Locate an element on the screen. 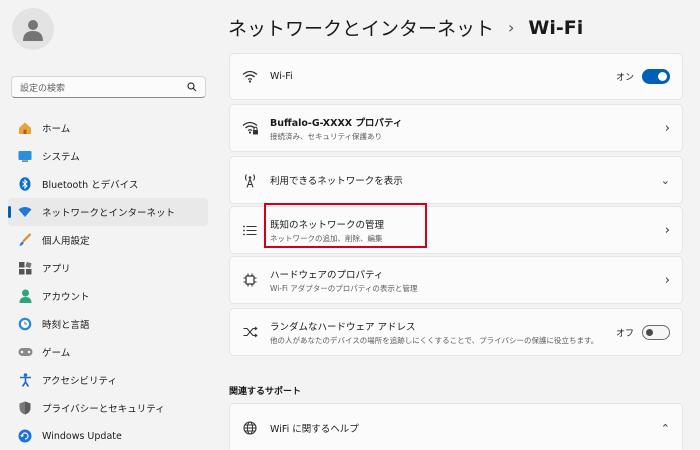 Image resolution: width=700 pixels, height=450 pixels. section-heading: 関連するサポート is located at coordinates (265, 392).